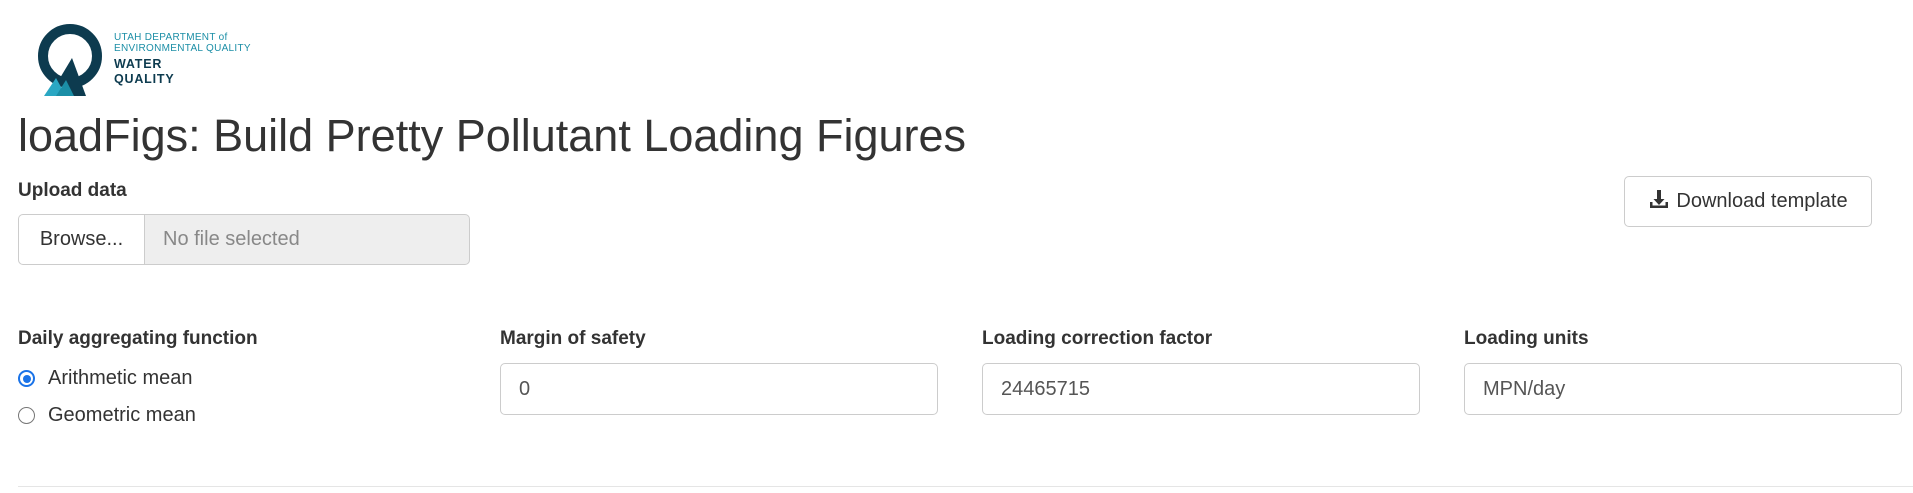 The width and height of the screenshot is (1913, 493). Describe the element at coordinates (1201, 389) in the screenshot. I see `loading-correction-factor-input` at that location.